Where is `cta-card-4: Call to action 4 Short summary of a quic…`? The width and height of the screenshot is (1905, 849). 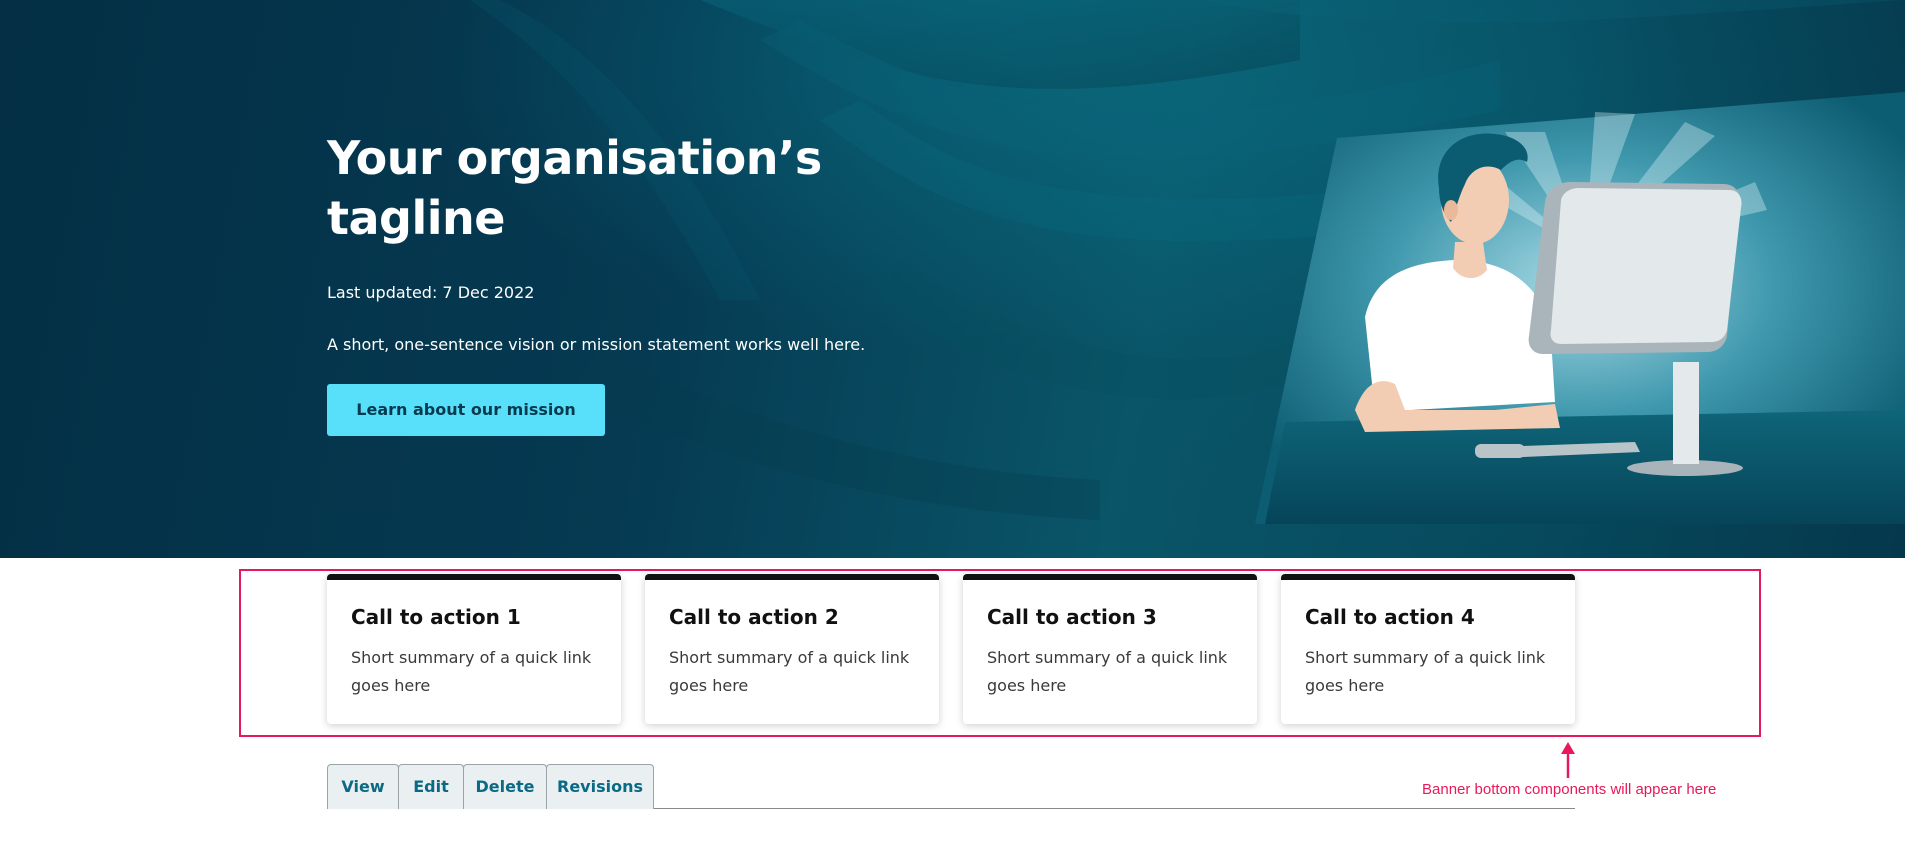
cta-card-4: Call to action 4 Short summary of a quic… is located at coordinates (1428, 649).